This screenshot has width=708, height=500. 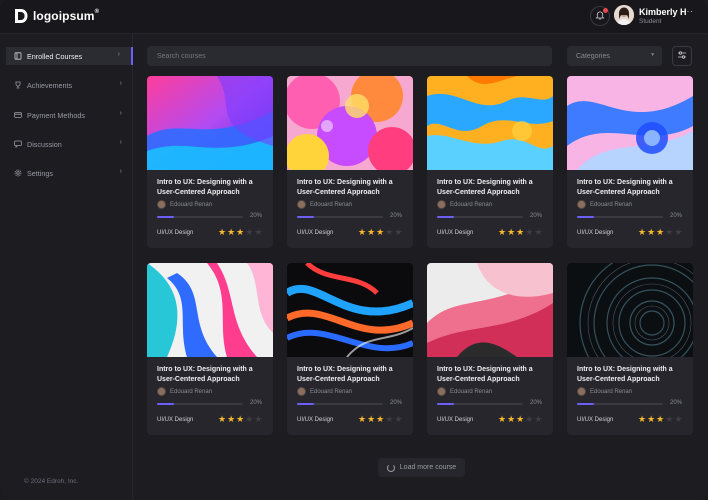 I want to click on sidebar-item-discussion: Discussion ›, so click(x=69, y=144).